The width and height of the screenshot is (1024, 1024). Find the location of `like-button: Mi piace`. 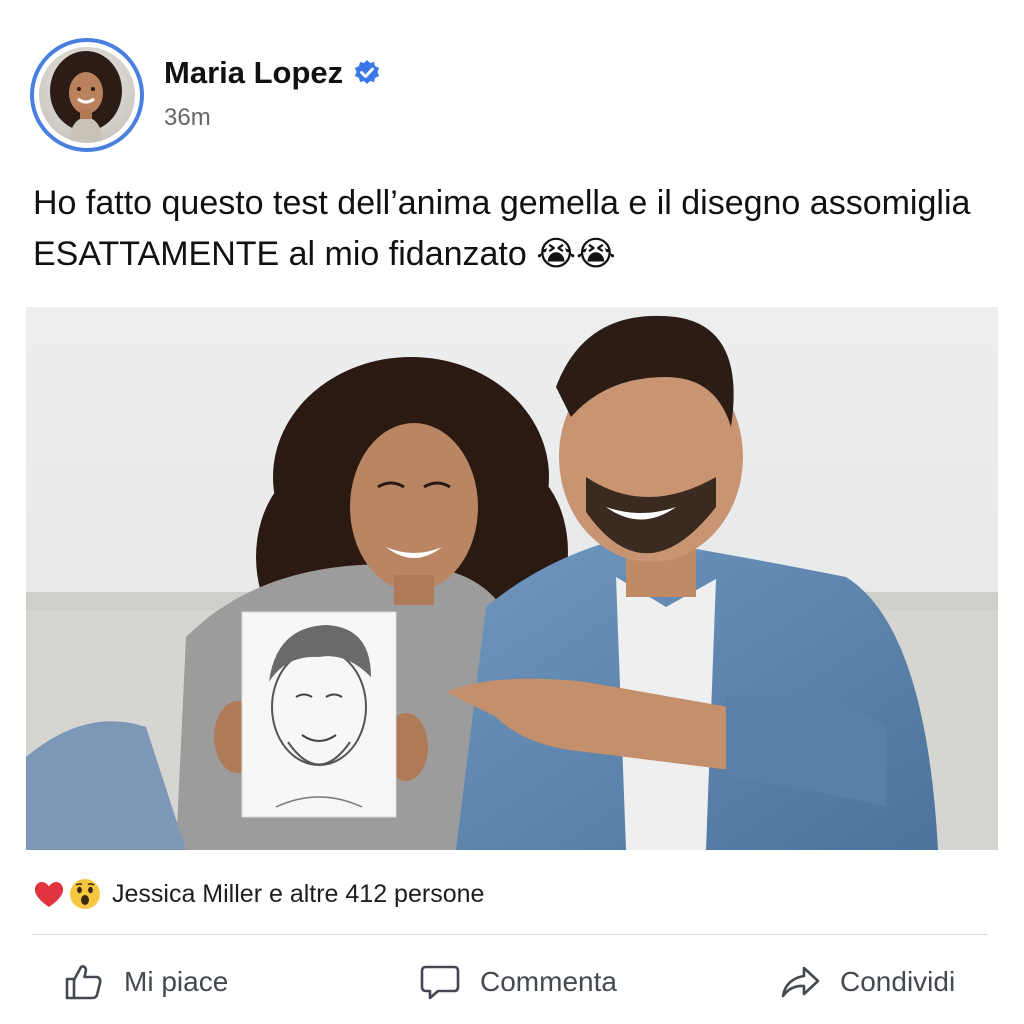

like-button: Mi piace is located at coordinates (145, 982).